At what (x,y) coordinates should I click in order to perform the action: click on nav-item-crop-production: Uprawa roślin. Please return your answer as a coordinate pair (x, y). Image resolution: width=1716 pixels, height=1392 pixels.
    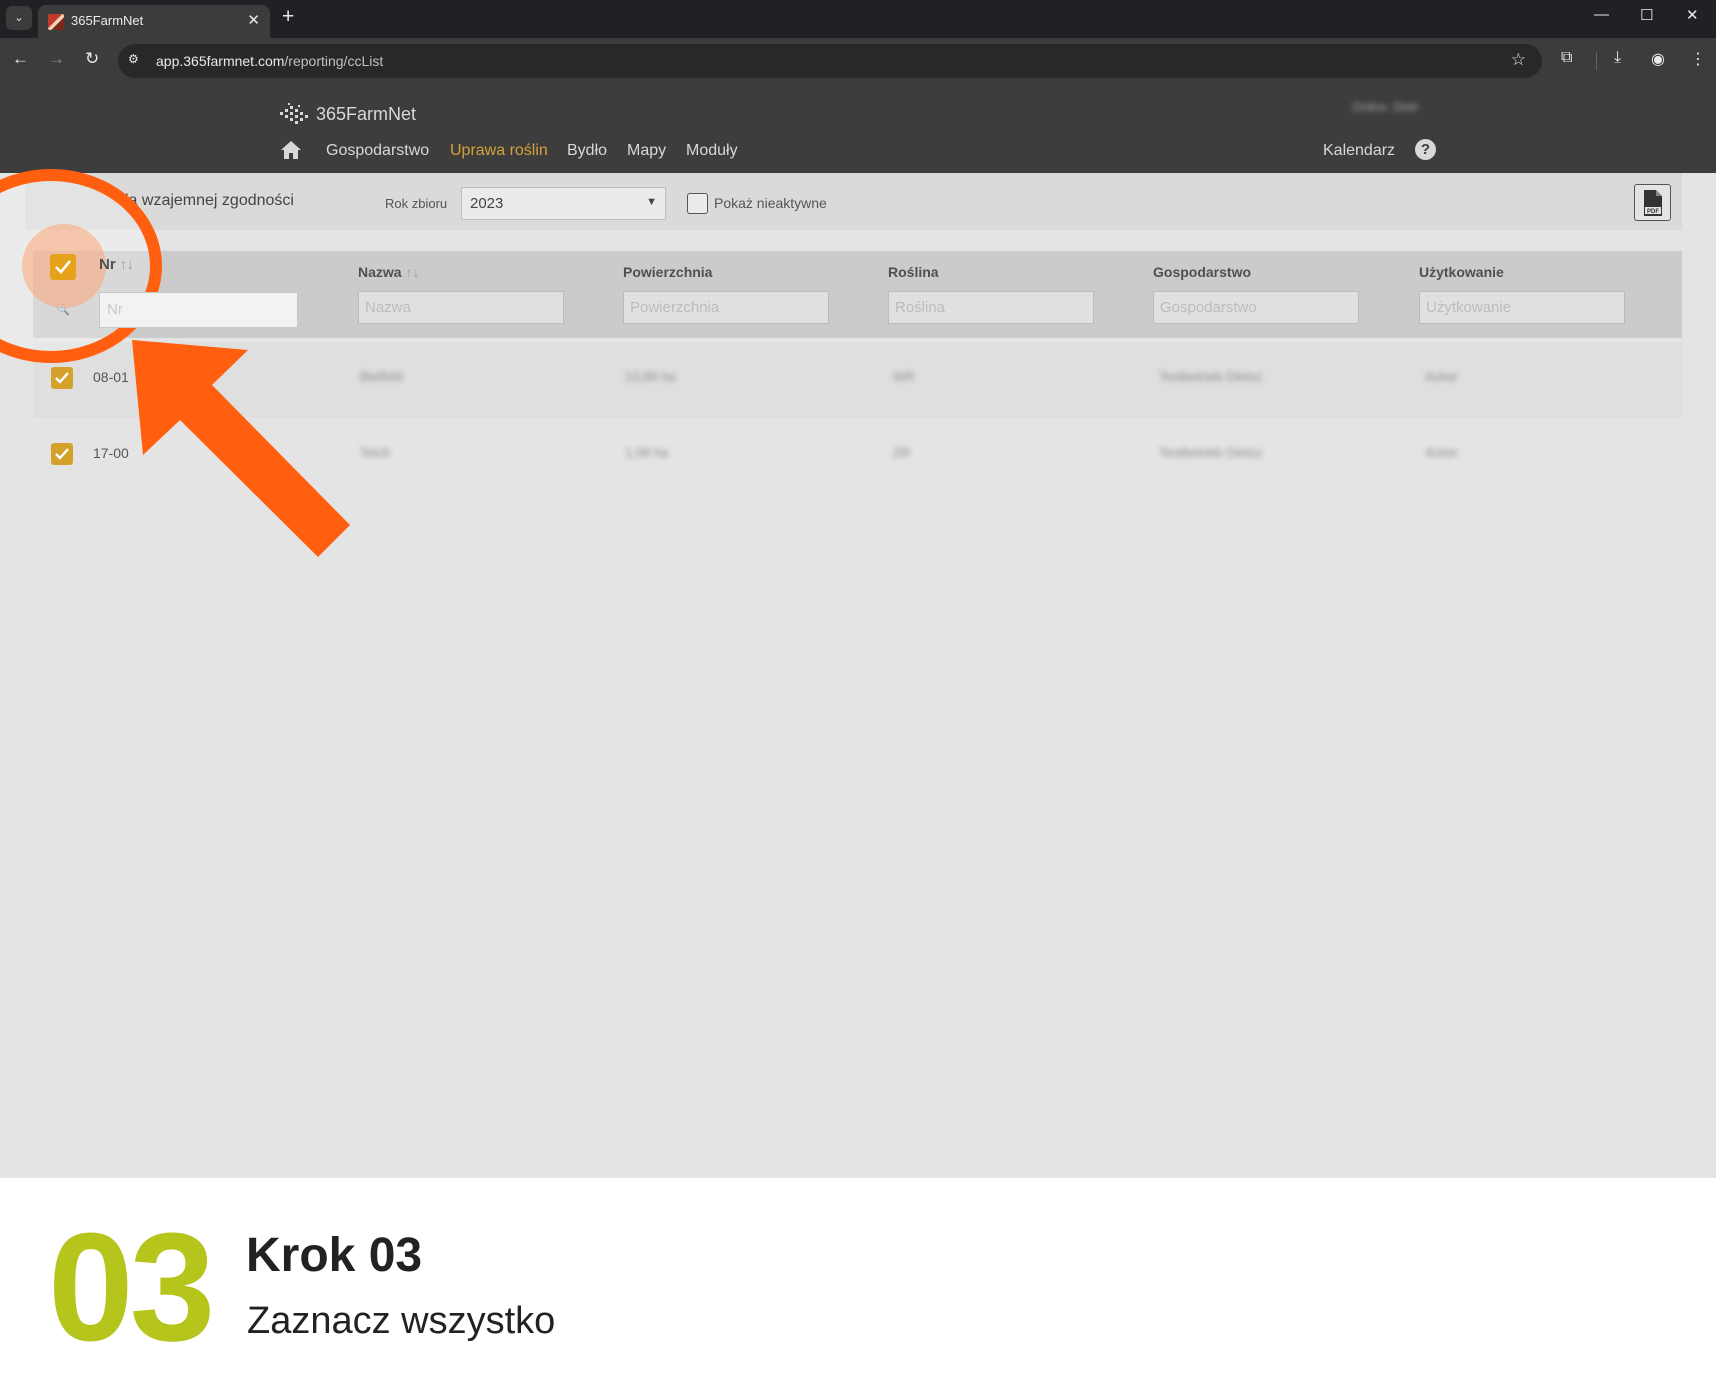
    Looking at the image, I should click on (499, 151).